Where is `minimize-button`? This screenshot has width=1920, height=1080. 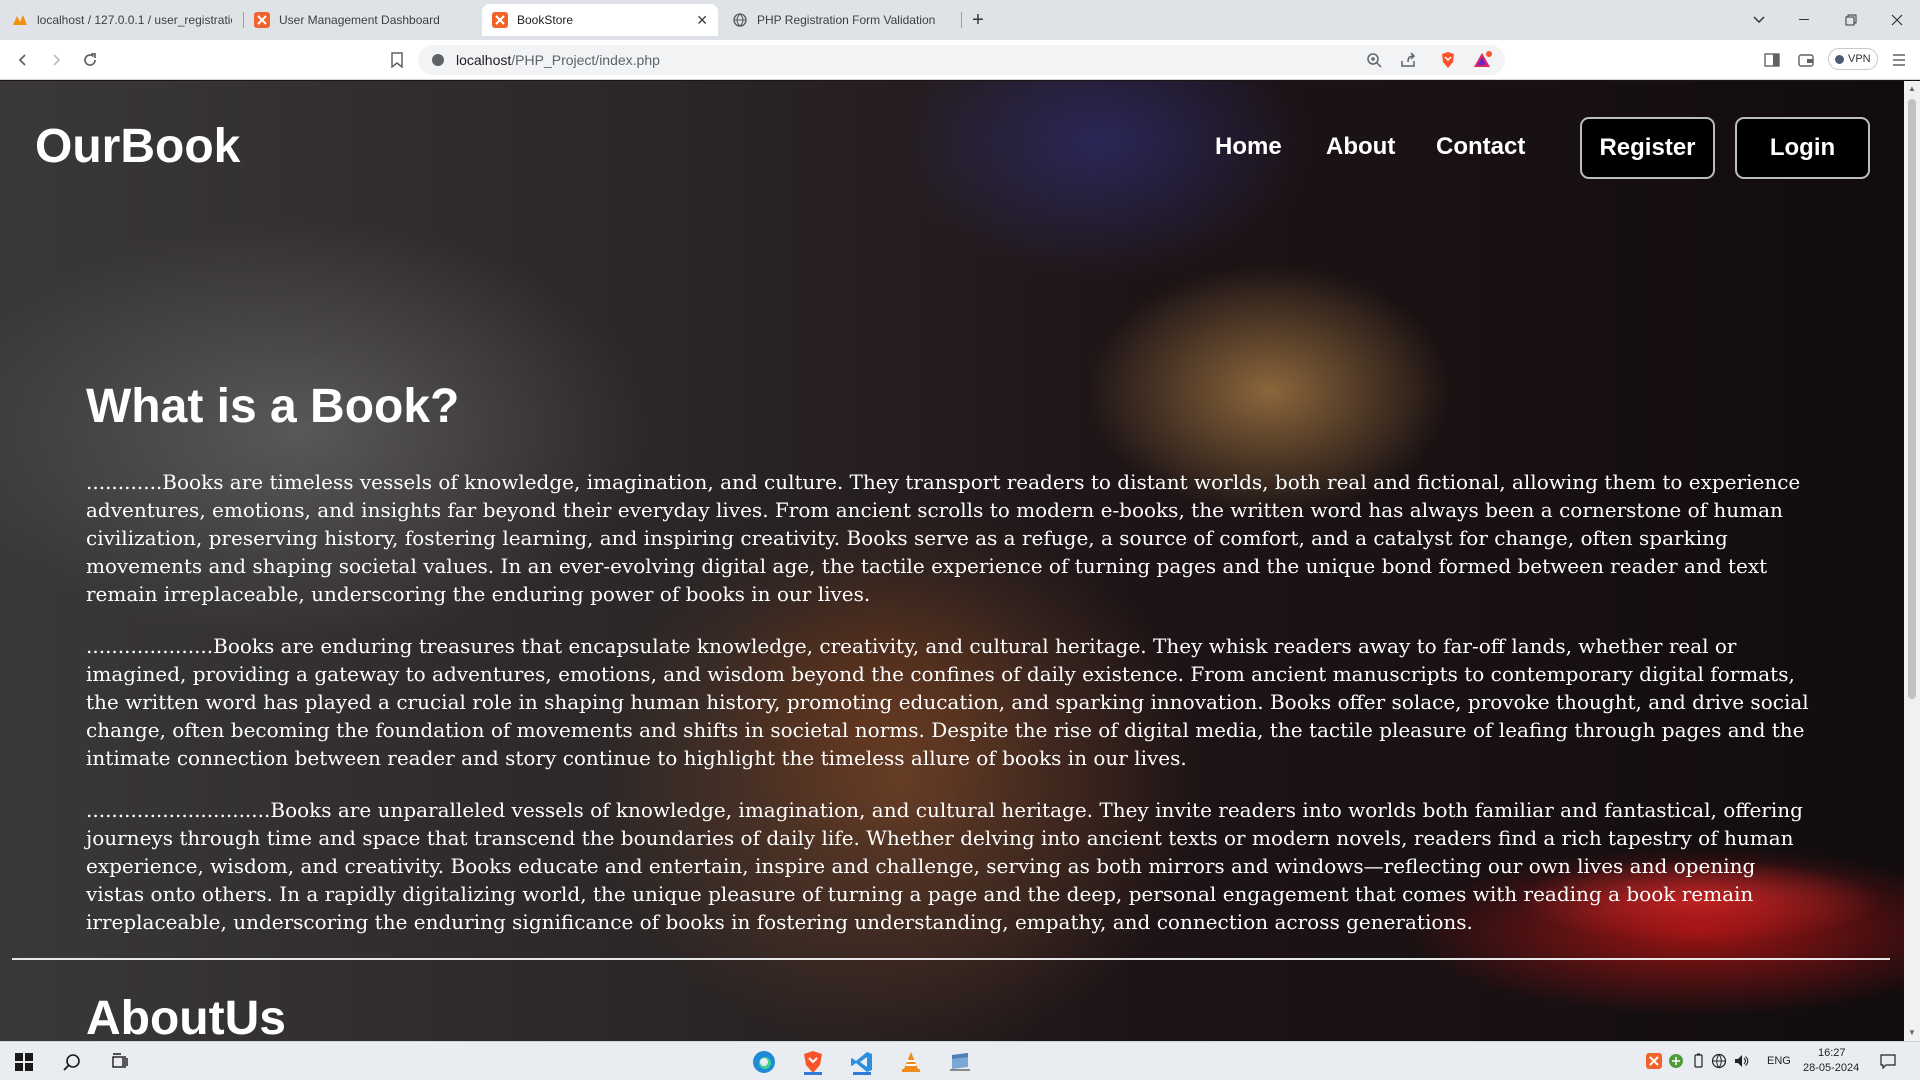 minimize-button is located at coordinates (1805, 20).